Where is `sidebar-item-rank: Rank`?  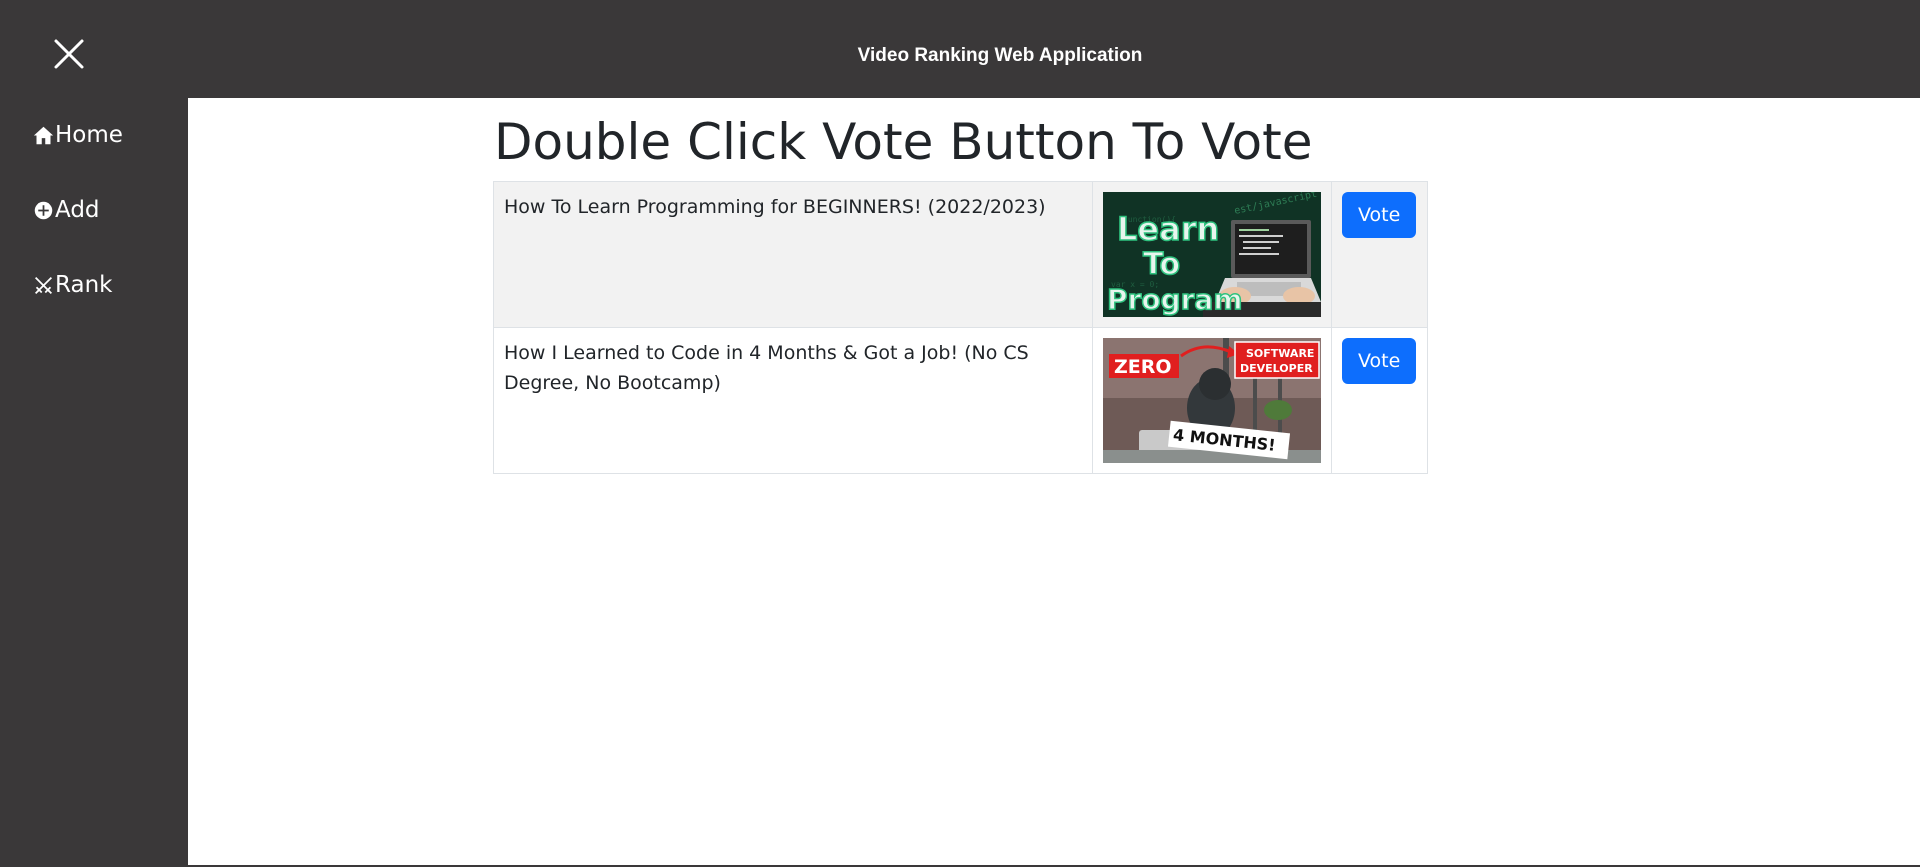 sidebar-item-rank: Rank is located at coordinates (72, 285).